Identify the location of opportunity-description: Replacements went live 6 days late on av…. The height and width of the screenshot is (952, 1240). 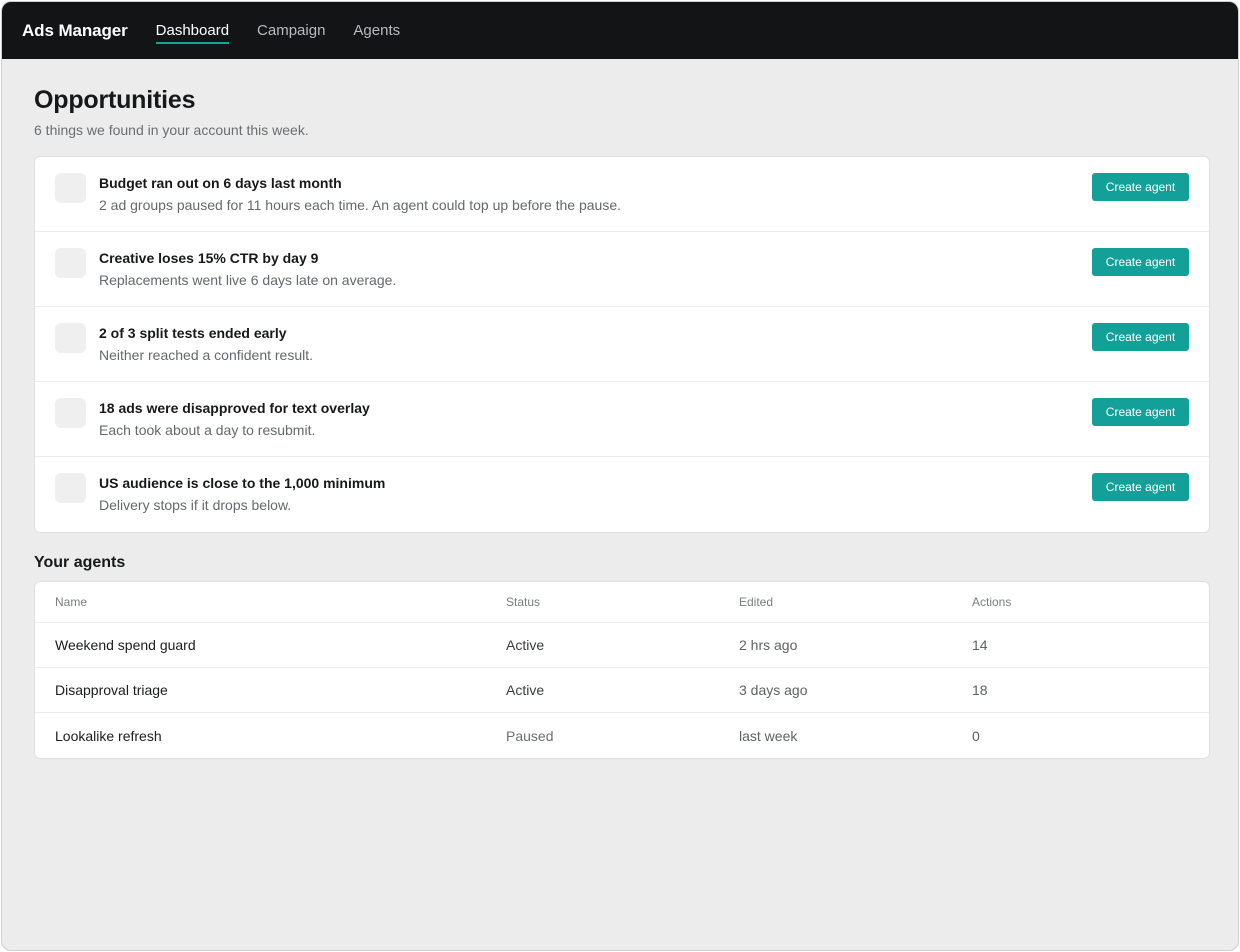
(248, 280).